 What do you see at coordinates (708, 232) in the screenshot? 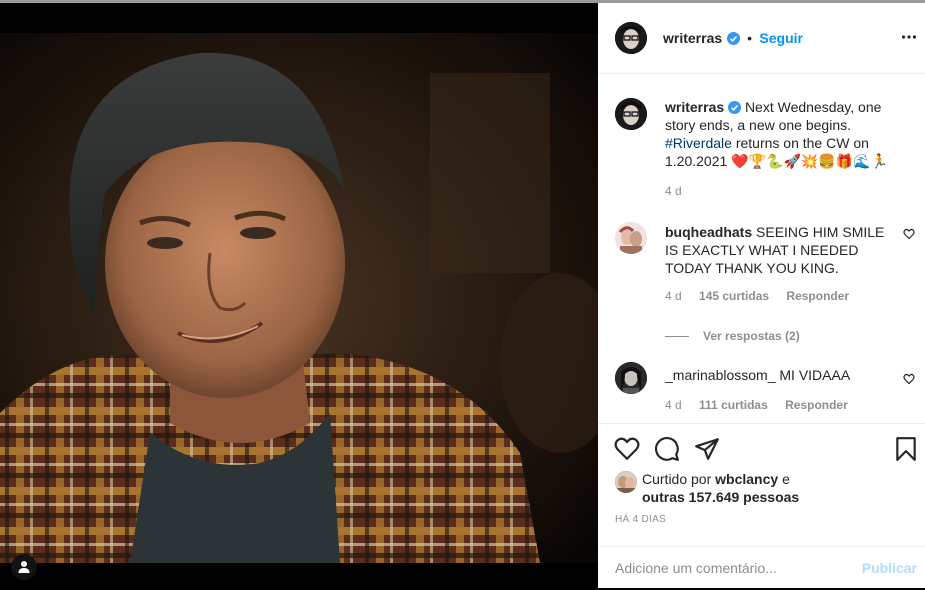
I see `comment-author: buqheadhats` at bounding box center [708, 232].